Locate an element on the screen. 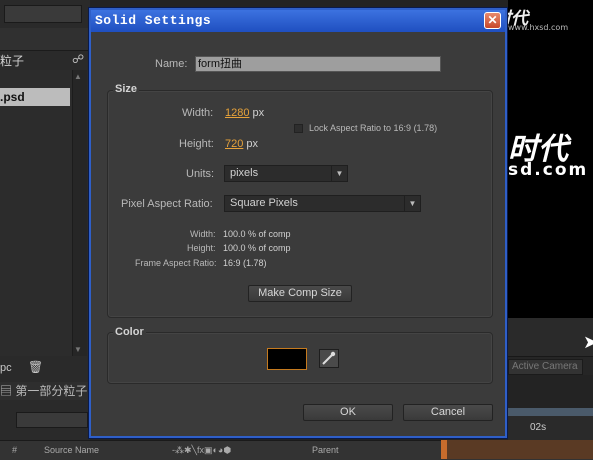 Image resolution: width=593 pixels, height=460 pixels. close-icon: ✕ is located at coordinates (492, 20).